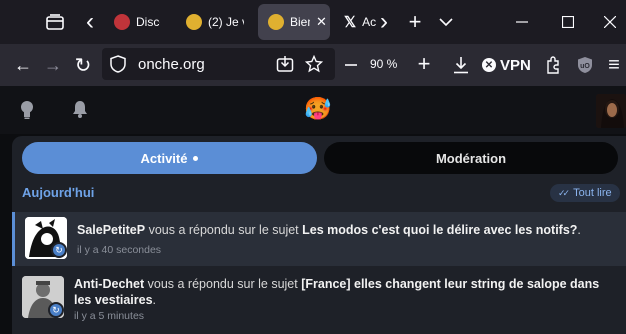 The height and width of the screenshot is (334, 626). What do you see at coordinates (515, 65) in the screenshot?
I see `vpn-label: VPN` at bounding box center [515, 65].